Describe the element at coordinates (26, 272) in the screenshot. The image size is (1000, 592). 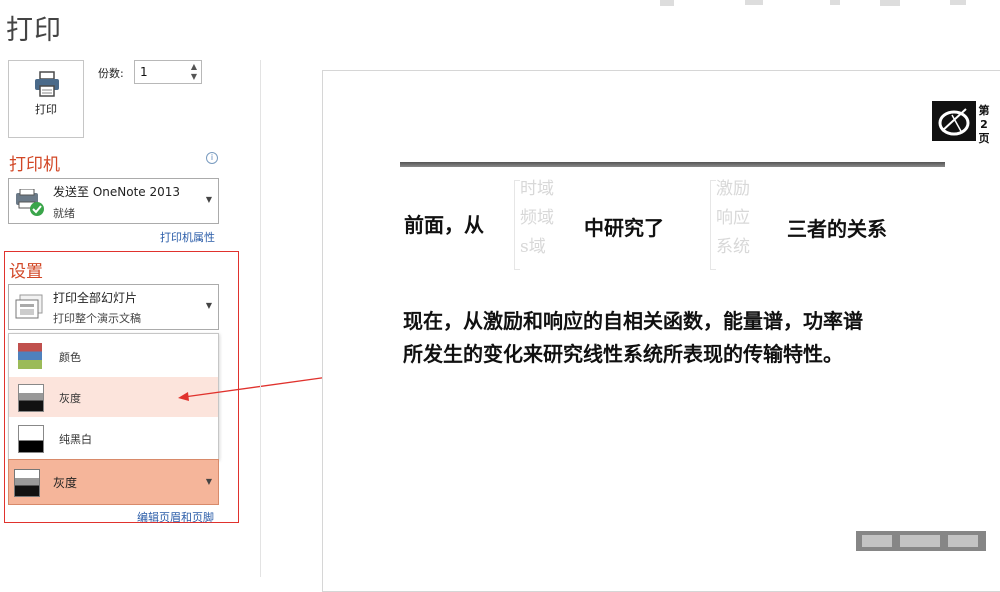
I see `settings-heading: 设置` at that location.